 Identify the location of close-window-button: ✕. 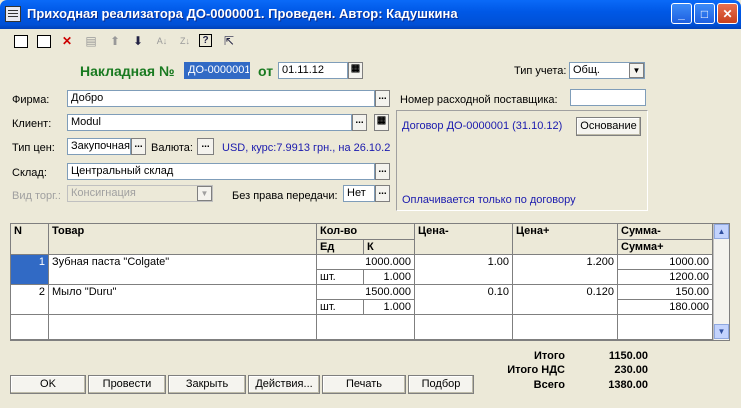
(727, 13).